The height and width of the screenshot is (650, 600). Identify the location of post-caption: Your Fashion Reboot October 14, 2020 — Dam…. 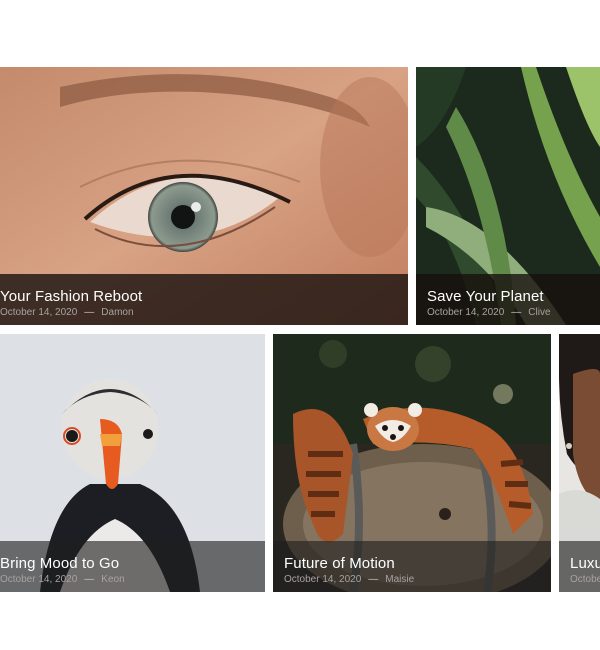
(204, 299).